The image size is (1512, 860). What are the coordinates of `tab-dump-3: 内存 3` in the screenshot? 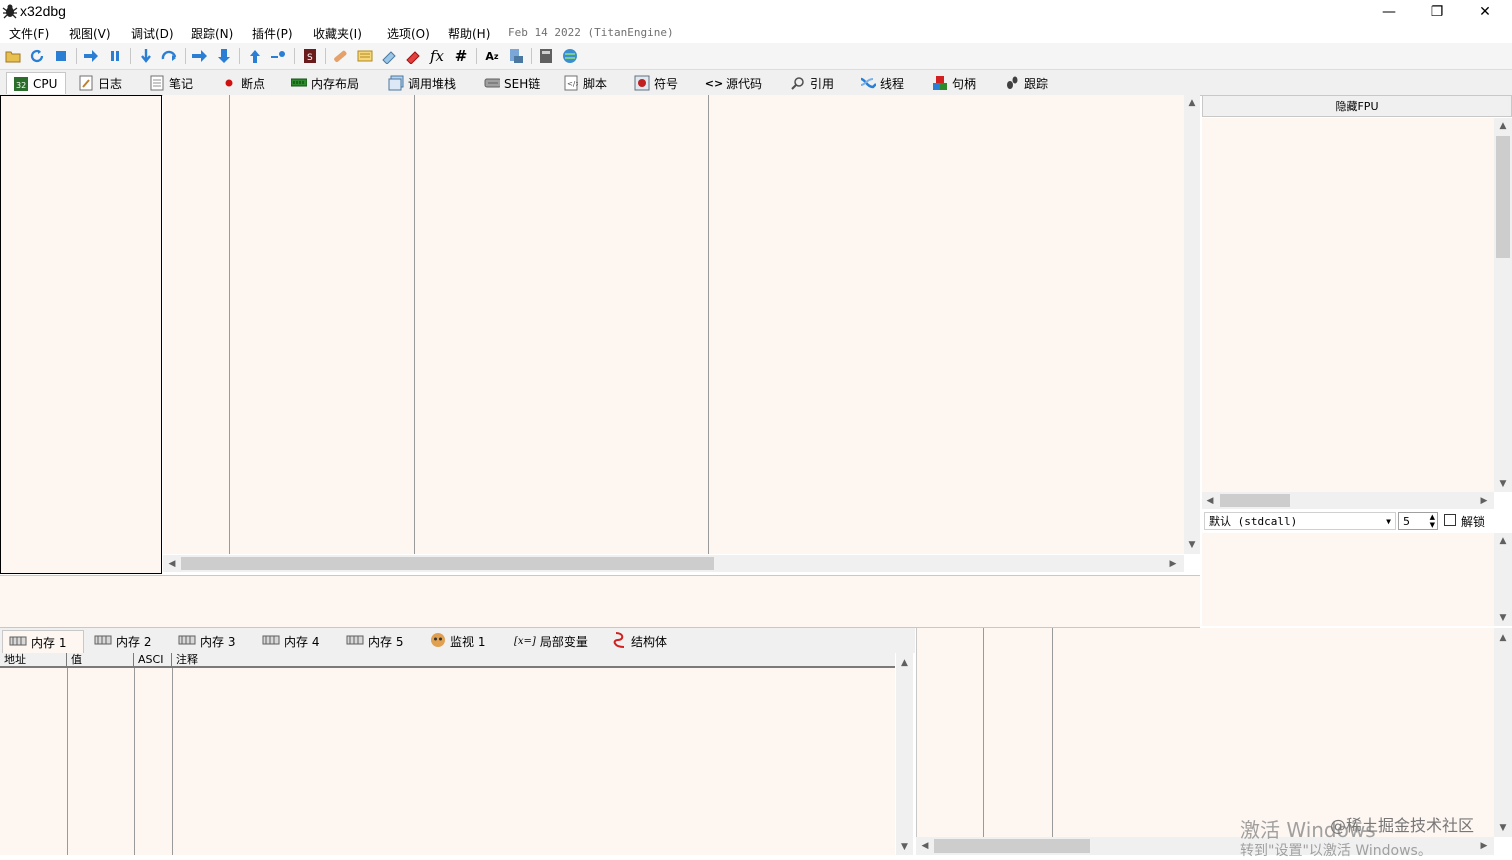 It's located at (206, 641).